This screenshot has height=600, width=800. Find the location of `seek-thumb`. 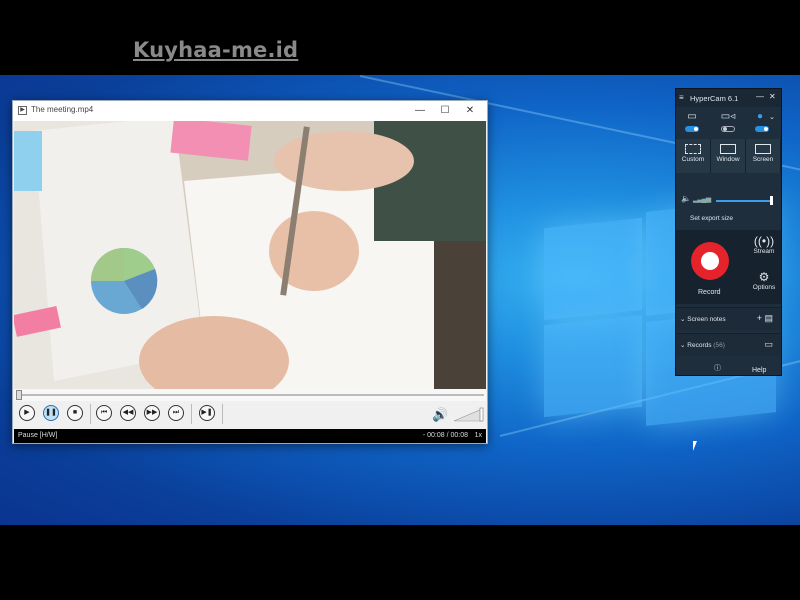

seek-thumb is located at coordinates (19, 395).